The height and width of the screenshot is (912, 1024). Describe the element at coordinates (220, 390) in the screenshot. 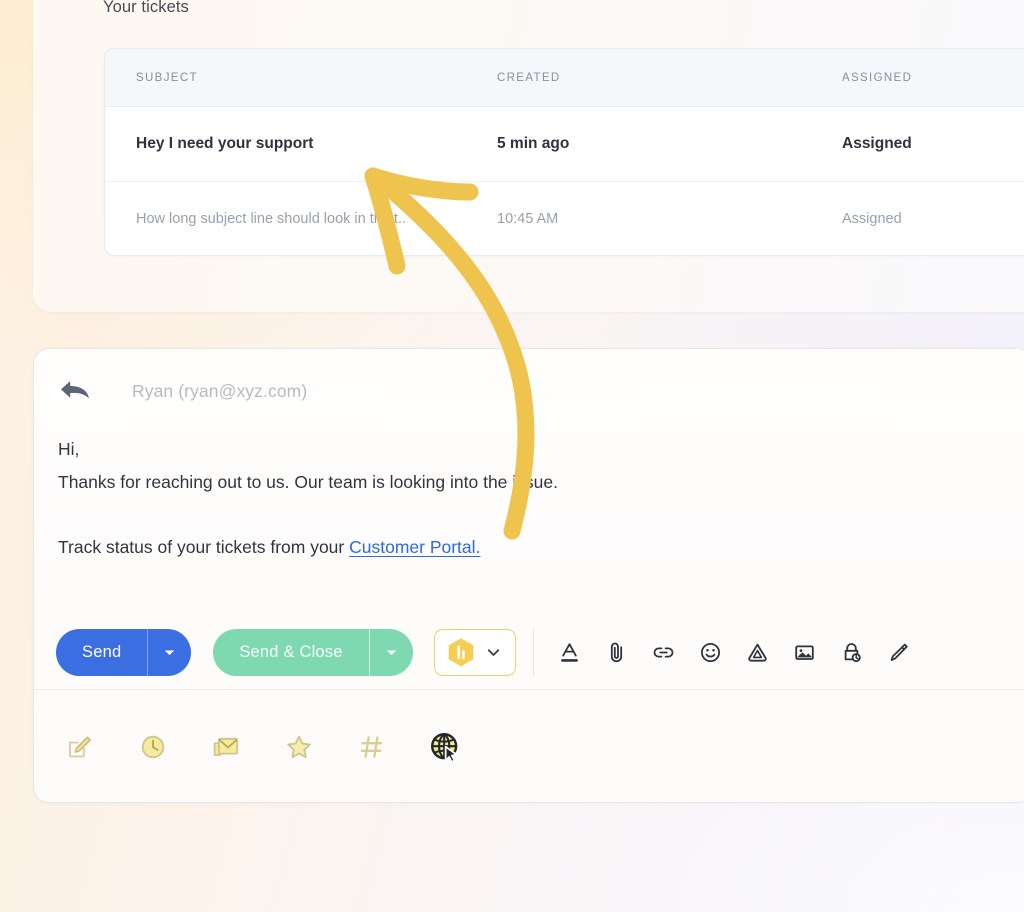

I see `reply-recipient: Ryan (ryan@xyz.com)` at that location.